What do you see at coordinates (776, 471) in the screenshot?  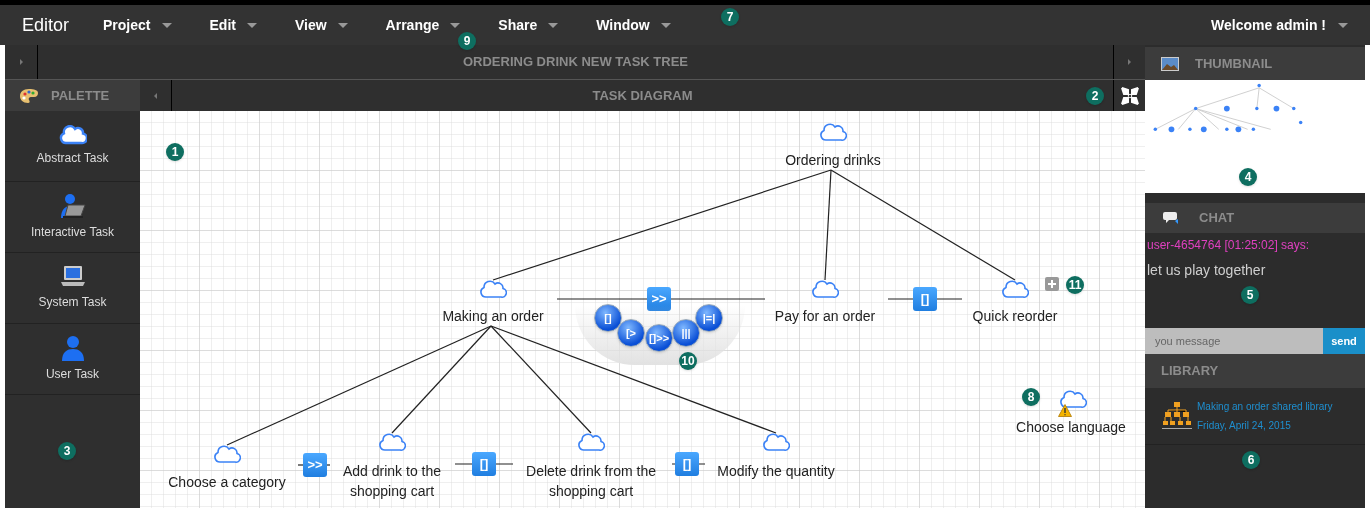 I see `node-label: Modify the quantity` at bounding box center [776, 471].